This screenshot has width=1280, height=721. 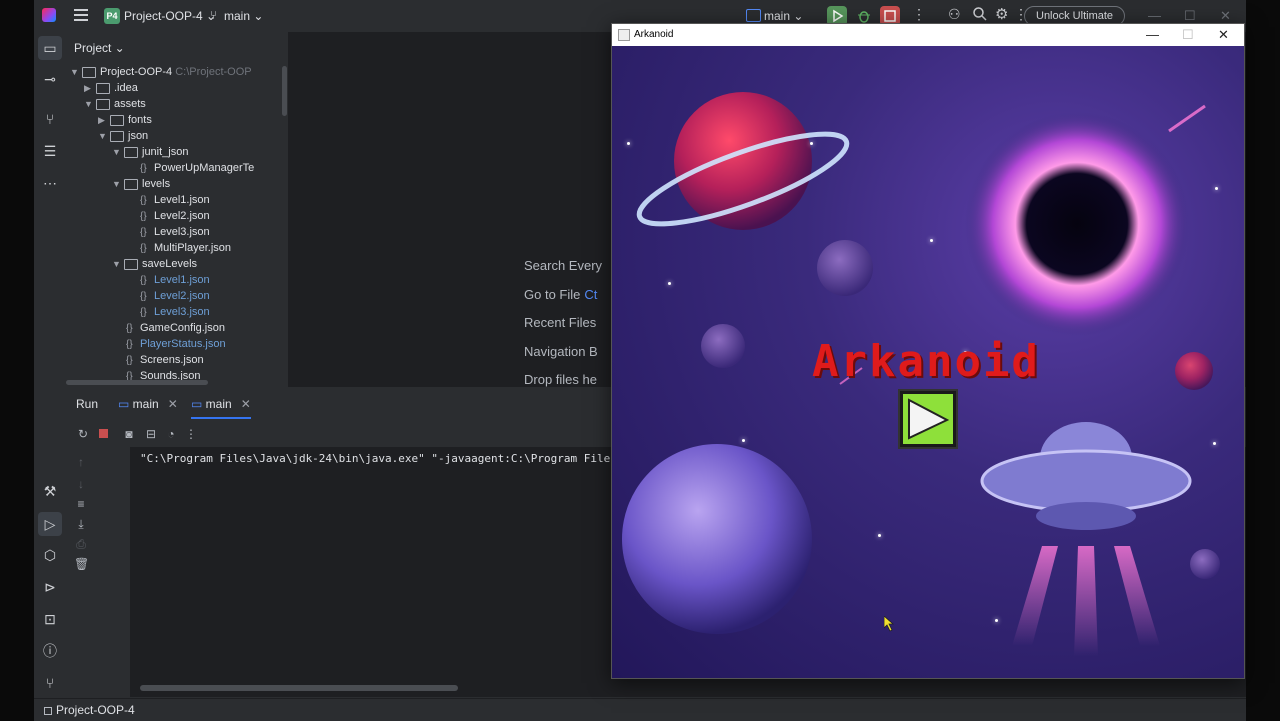 I want to click on structure-icon: ☰, so click(x=50, y=151).